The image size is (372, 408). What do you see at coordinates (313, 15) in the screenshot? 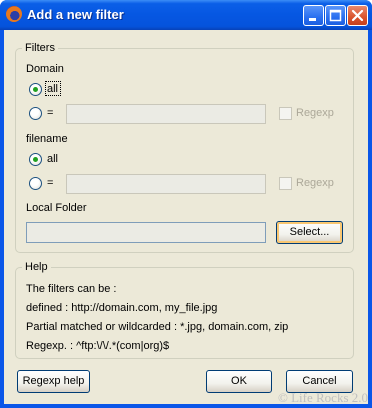
I see `minimize-button` at bounding box center [313, 15].